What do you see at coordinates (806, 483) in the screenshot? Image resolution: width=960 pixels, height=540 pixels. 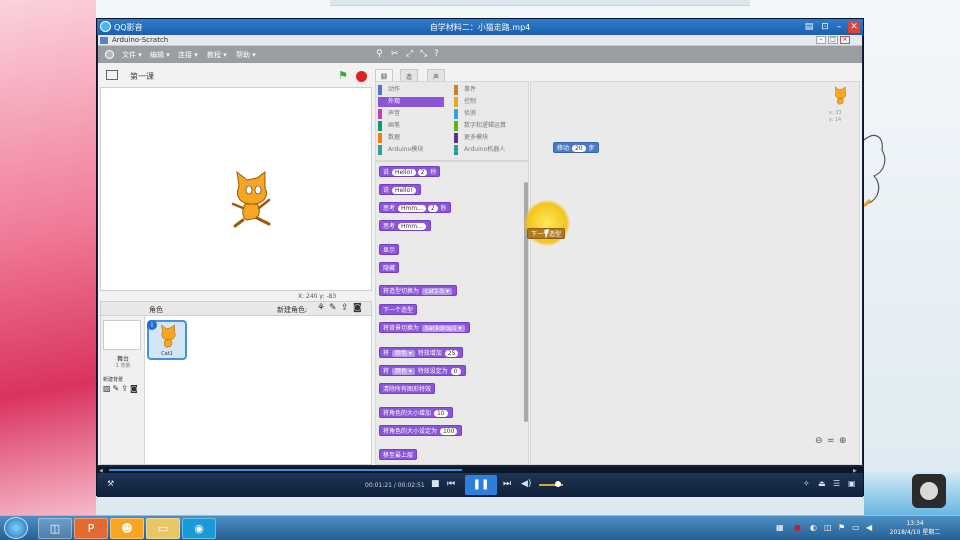 I see `tools-icon: ✧` at bounding box center [806, 483].